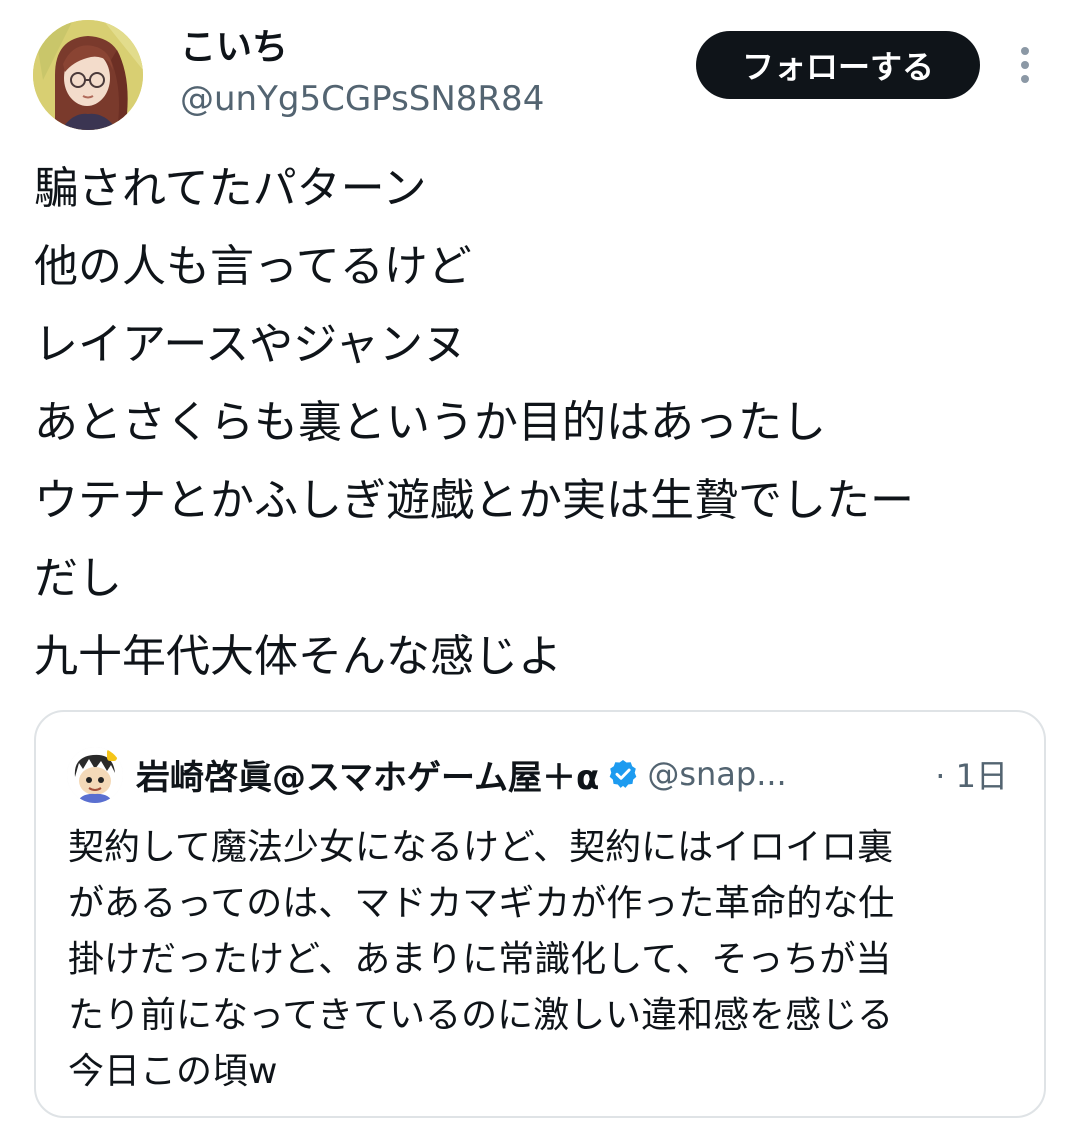 This screenshot has width=1080, height=1145. I want to click on tweet-text-line: ウテナとかふしぎ遊戯とか実は生贄でしたー, so click(474, 500).